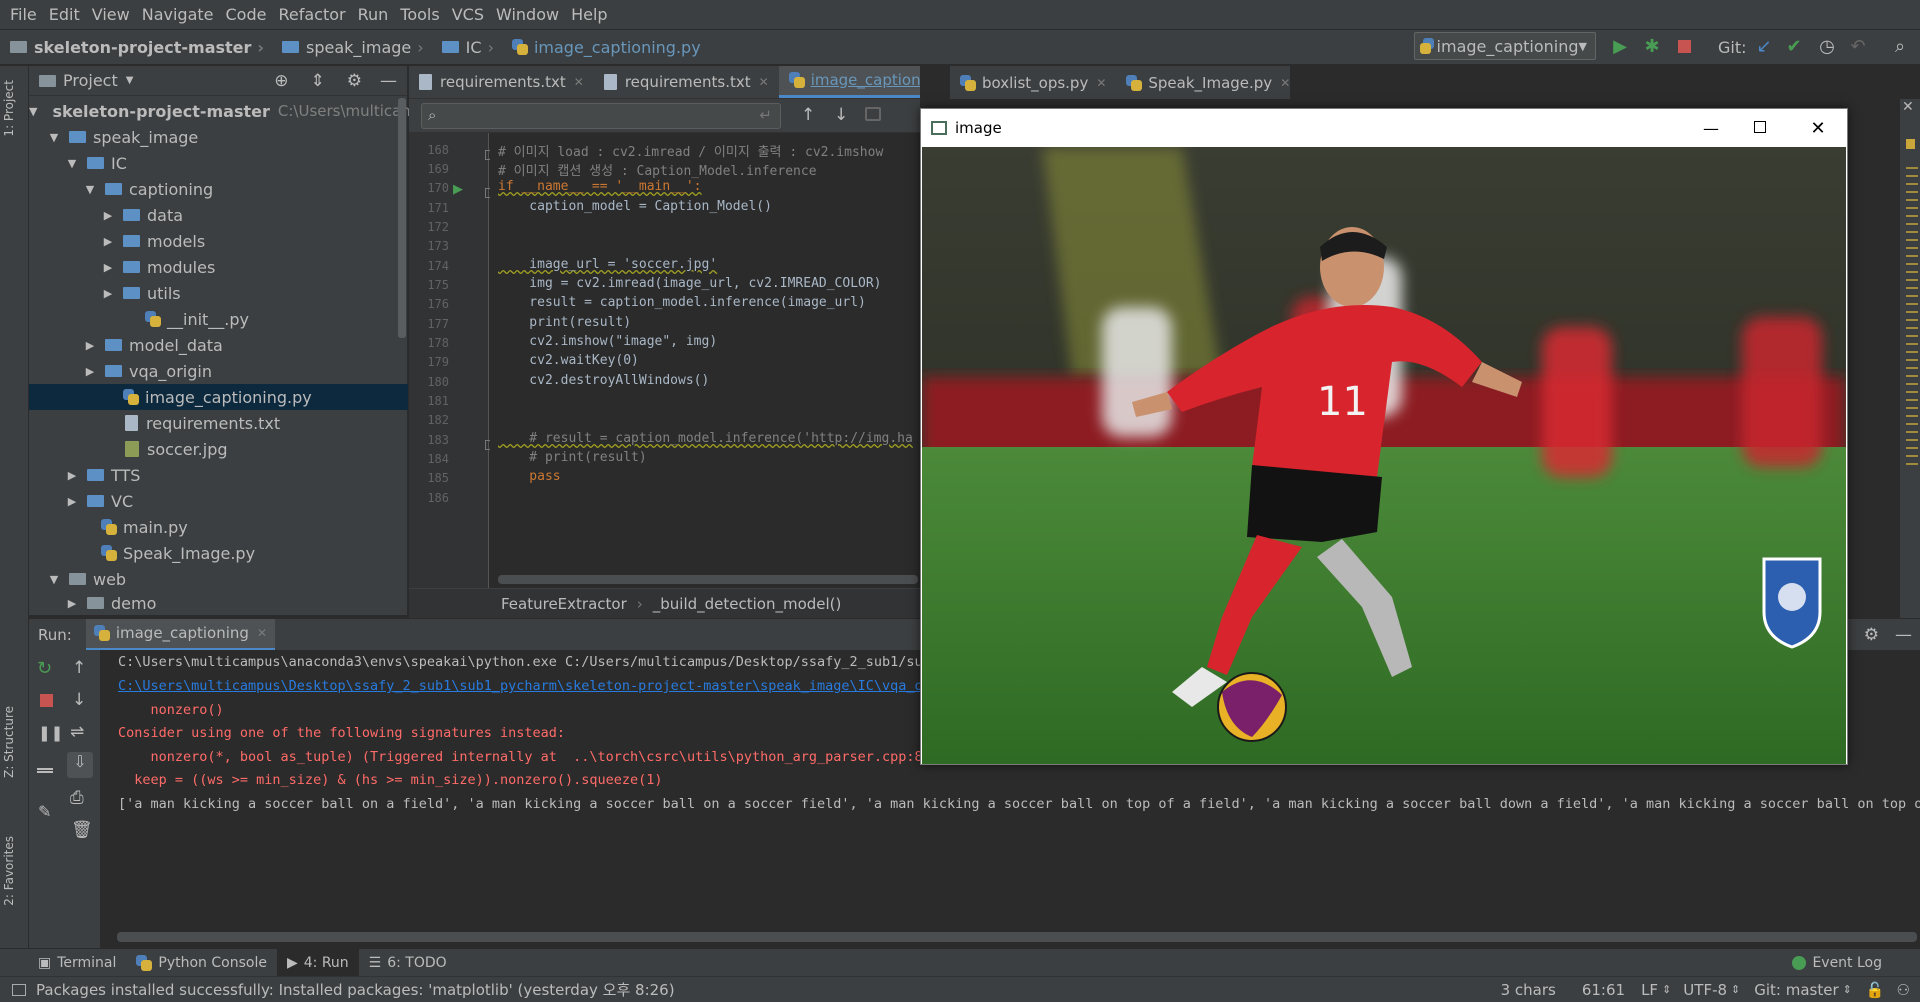  I want to click on tree-item-init-py: __init__.py, so click(218, 319).